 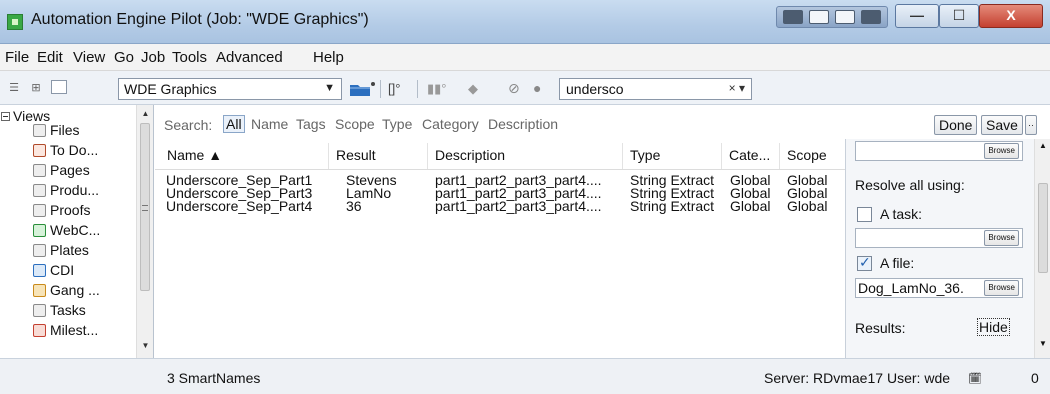 What do you see at coordinates (956, 125) in the screenshot?
I see `done-button: Done` at bounding box center [956, 125].